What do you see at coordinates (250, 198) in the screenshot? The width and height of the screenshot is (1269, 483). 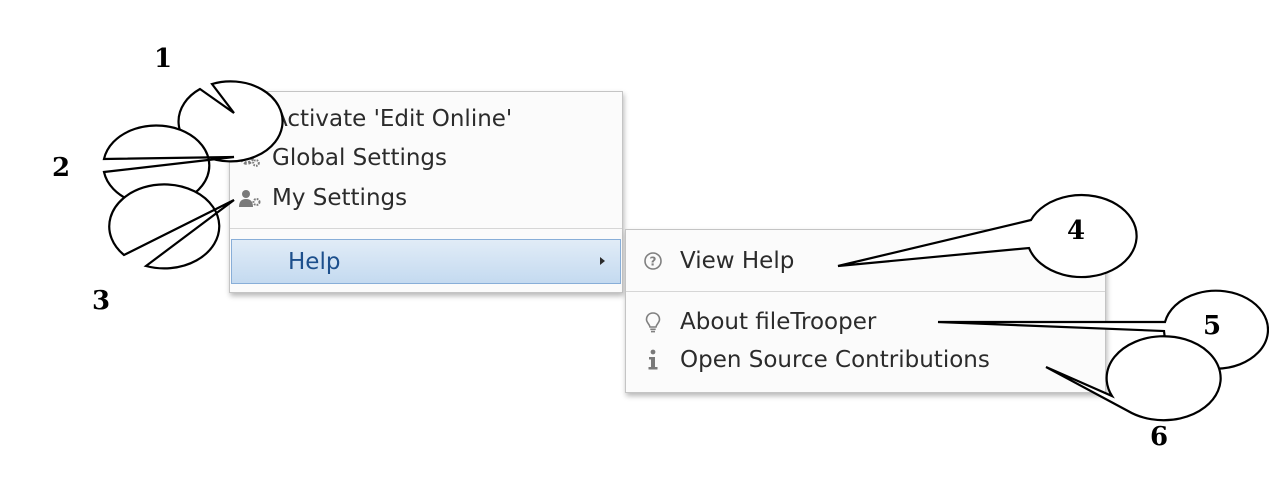 I see `user-settings-icon` at bounding box center [250, 198].